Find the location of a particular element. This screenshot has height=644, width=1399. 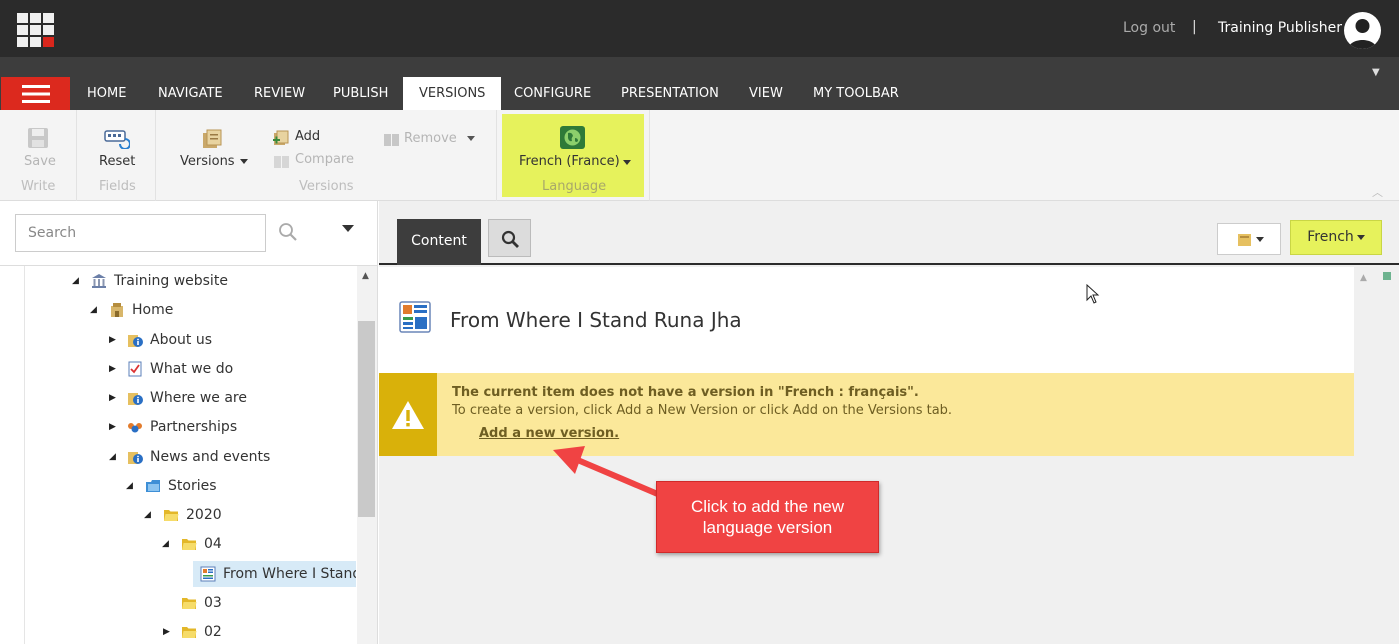

mouse-cursor-icon is located at coordinates (1093, 294).